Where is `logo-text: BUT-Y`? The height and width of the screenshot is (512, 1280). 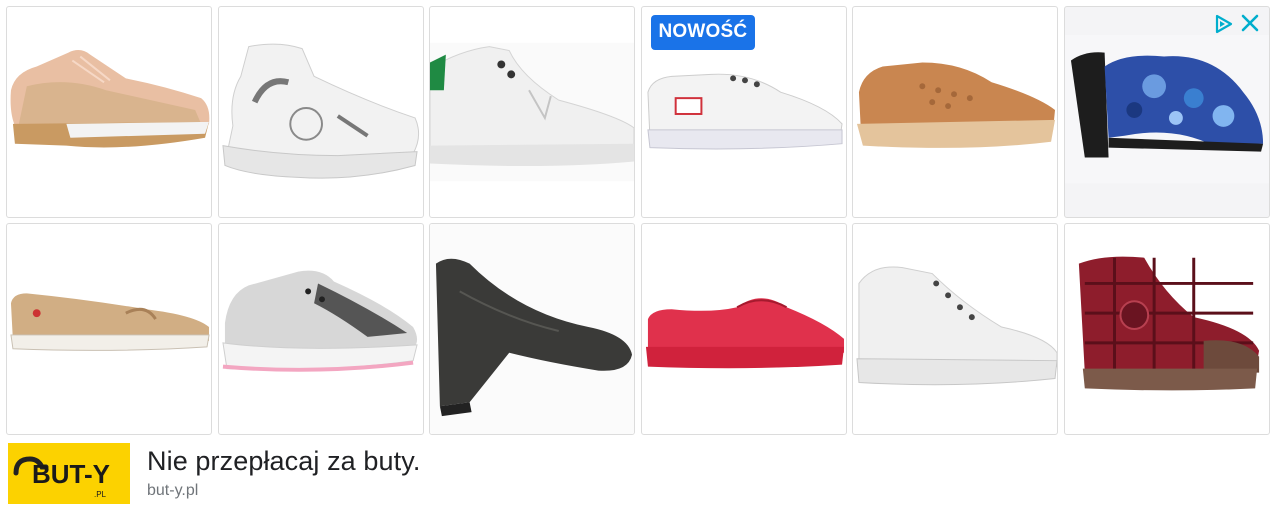
logo-text: BUT-Y is located at coordinates (71, 474).